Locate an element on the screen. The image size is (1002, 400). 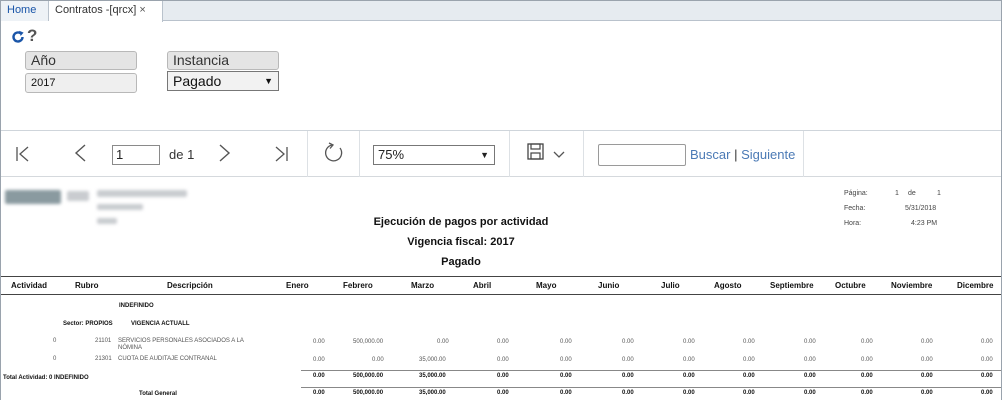
anio-label: Año is located at coordinates (81, 60).